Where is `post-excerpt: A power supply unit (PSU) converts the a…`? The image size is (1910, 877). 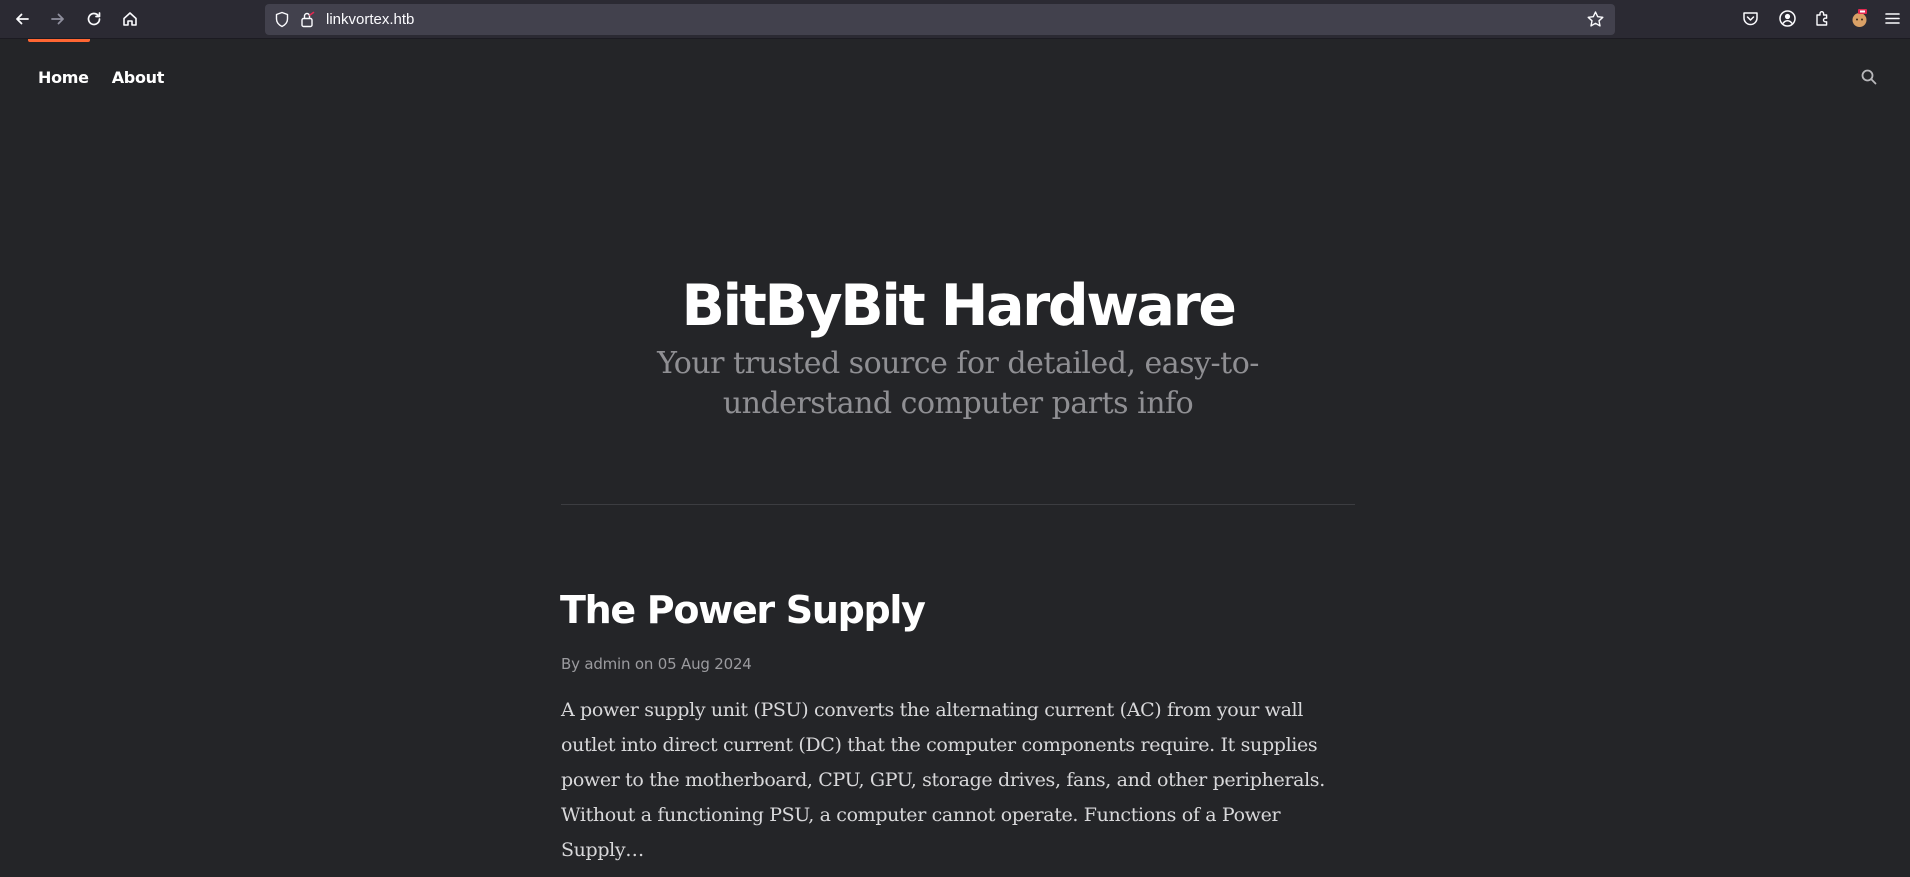 post-excerpt: A power supply unit (PSU) converts the a… is located at coordinates (943, 780).